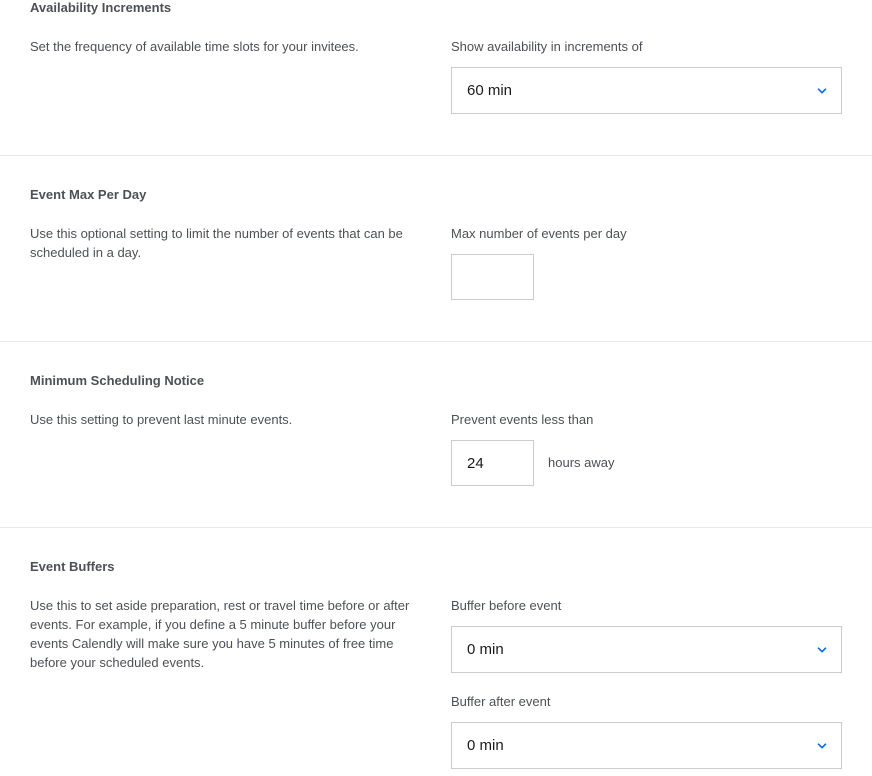 The height and width of the screenshot is (776, 872). I want to click on buffer-before-select: 0 min, so click(646, 649).